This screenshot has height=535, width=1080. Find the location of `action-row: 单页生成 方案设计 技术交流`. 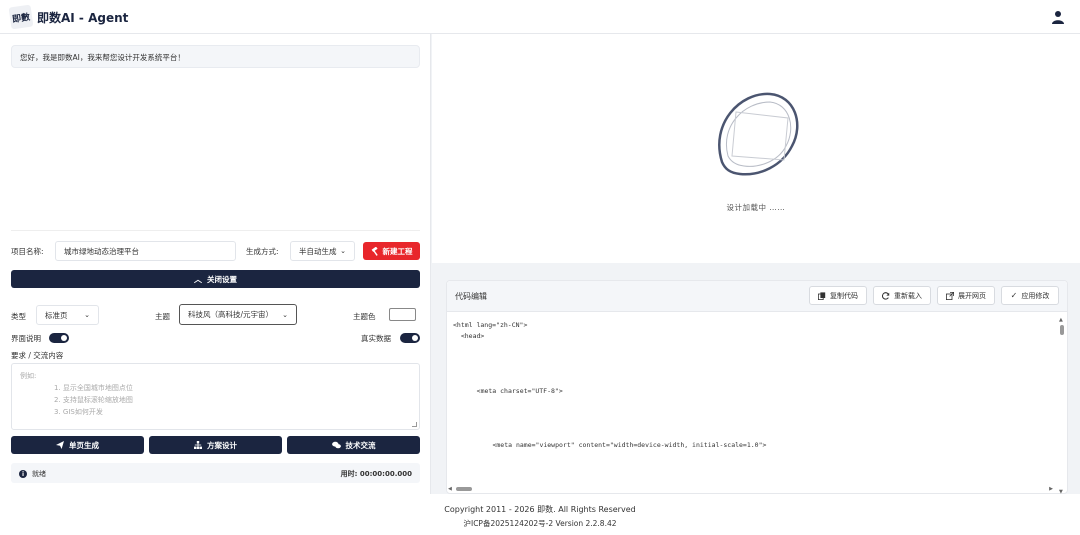

action-row: 单页生成 方案设计 技术交流 is located at coordinates (215, 445).